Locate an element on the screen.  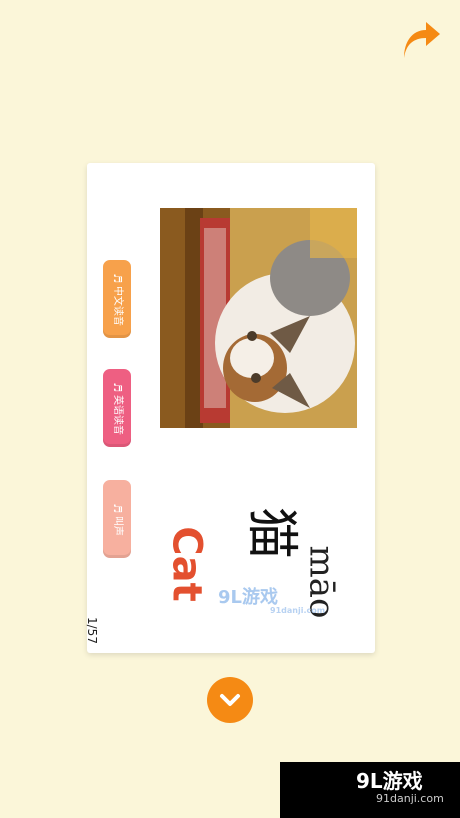
page-counter: 1/57 is located at coordinates (92, 630).